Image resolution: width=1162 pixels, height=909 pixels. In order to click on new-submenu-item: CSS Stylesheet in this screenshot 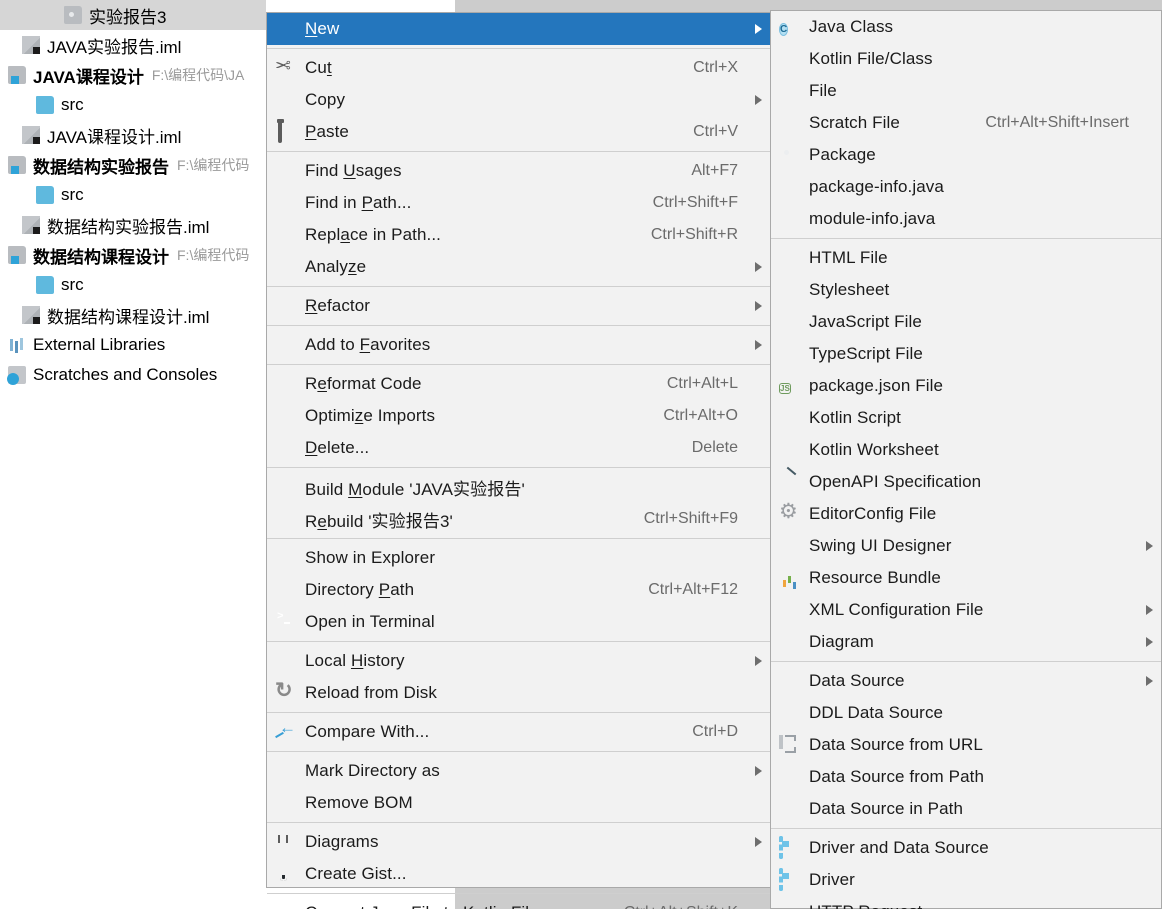, I will do `click(966, 290)`.